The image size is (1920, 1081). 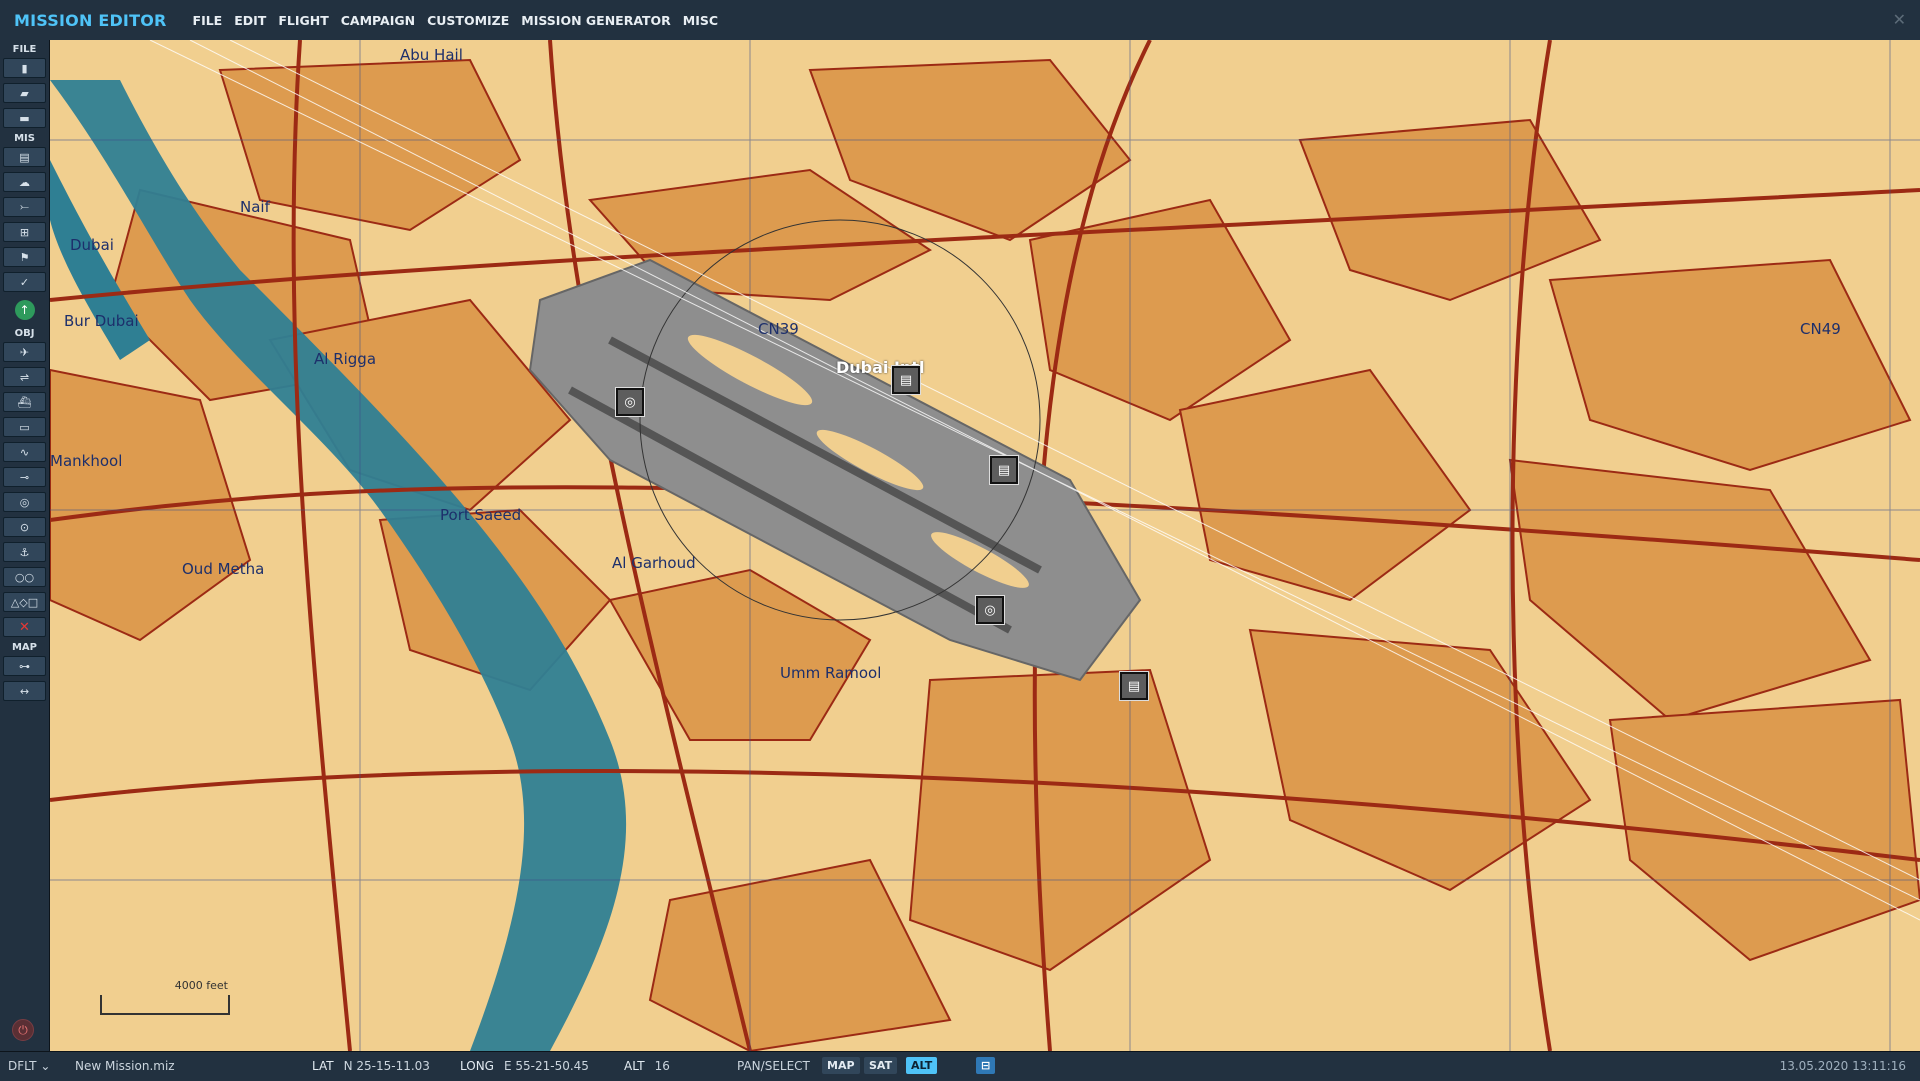 What do you see at coordinates (596, 20) in the screenshot?
I see `menu-mission-generator: MISSION GENERATOR` at bounding box center [596, 20].